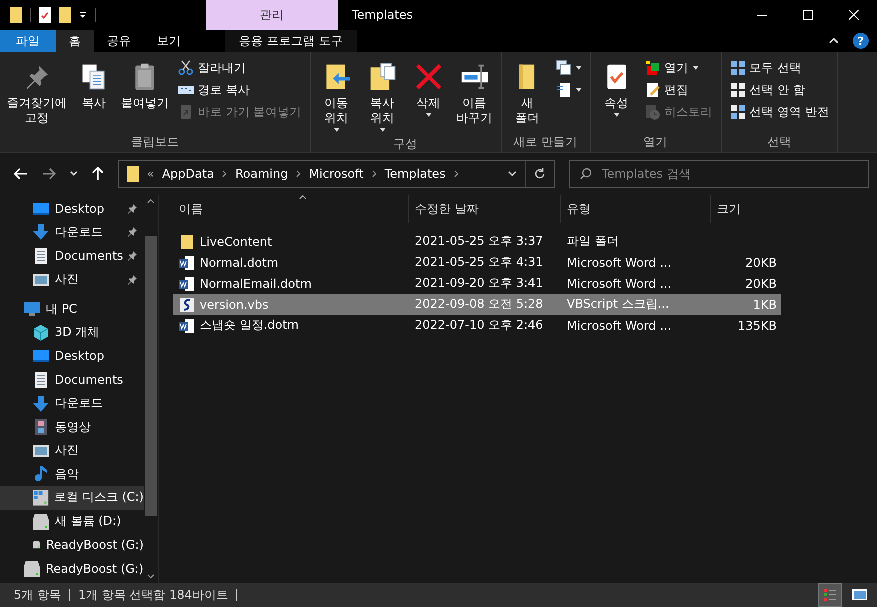  I want to click on ribbon-button: 열기, so click(678, 68).